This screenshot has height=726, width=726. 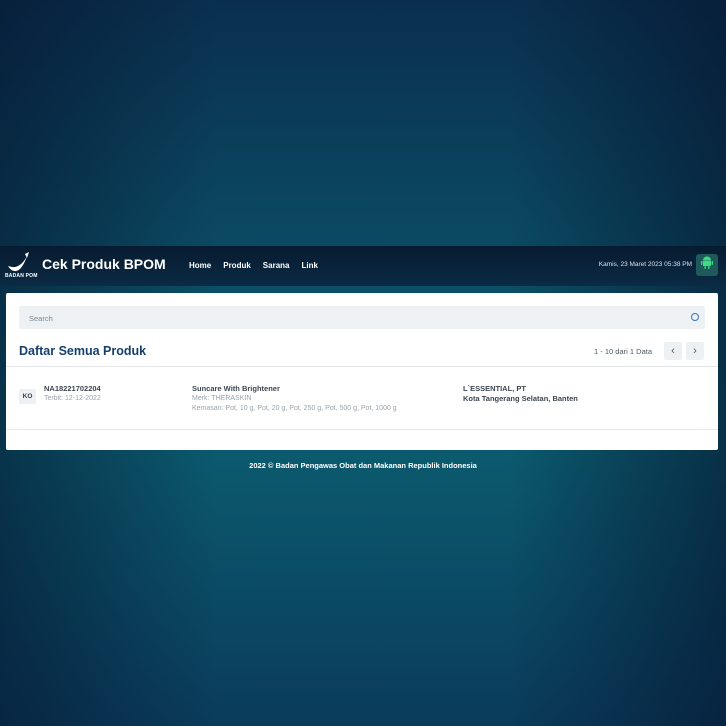 What do you see at coordinates (276, 265) in the screenshot?
I see `nav-sarana: Sarana` at bounding box center [276, 265].